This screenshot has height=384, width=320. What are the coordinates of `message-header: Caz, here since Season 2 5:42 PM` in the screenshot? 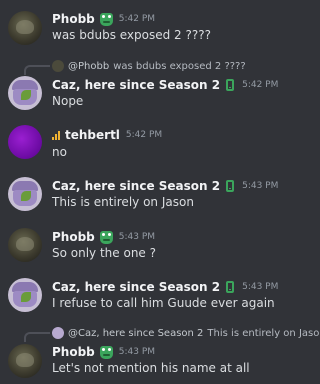 It's located at (165, 85).